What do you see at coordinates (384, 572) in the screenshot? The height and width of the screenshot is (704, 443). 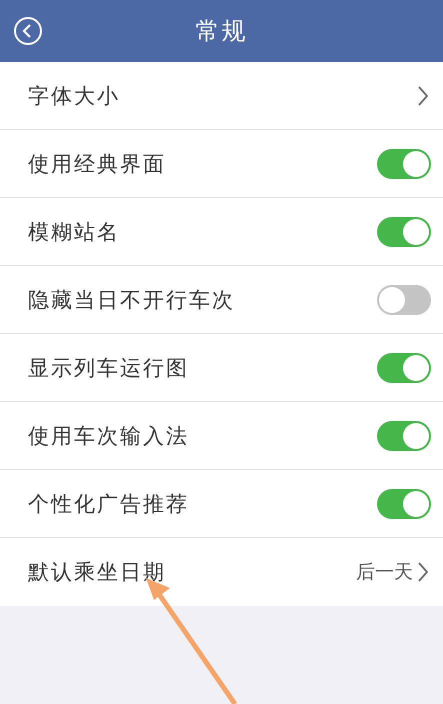 I see `setting-value: 后一天` at bounding box center [384, 572].